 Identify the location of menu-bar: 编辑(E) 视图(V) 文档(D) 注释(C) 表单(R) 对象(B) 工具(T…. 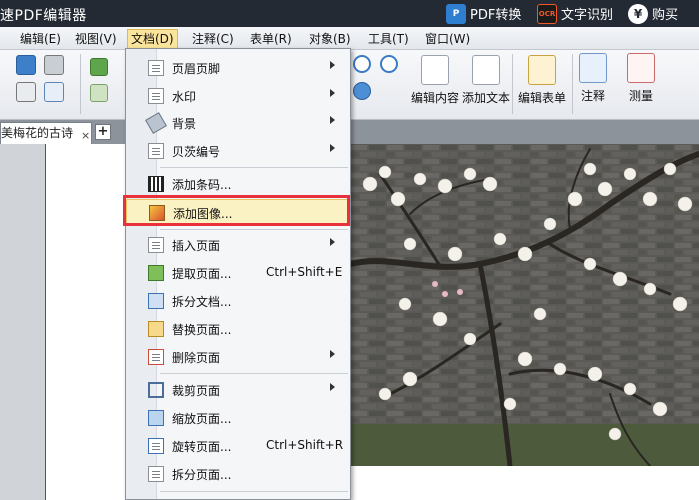
(349, 38).